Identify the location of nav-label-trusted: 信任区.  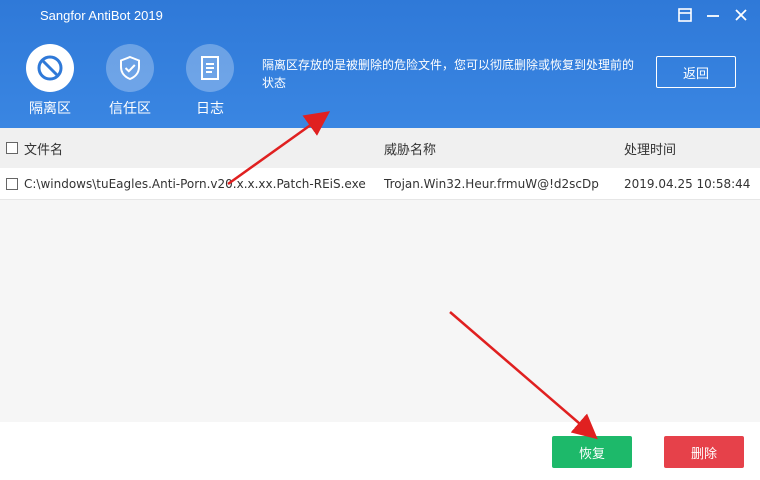
(130, 109).